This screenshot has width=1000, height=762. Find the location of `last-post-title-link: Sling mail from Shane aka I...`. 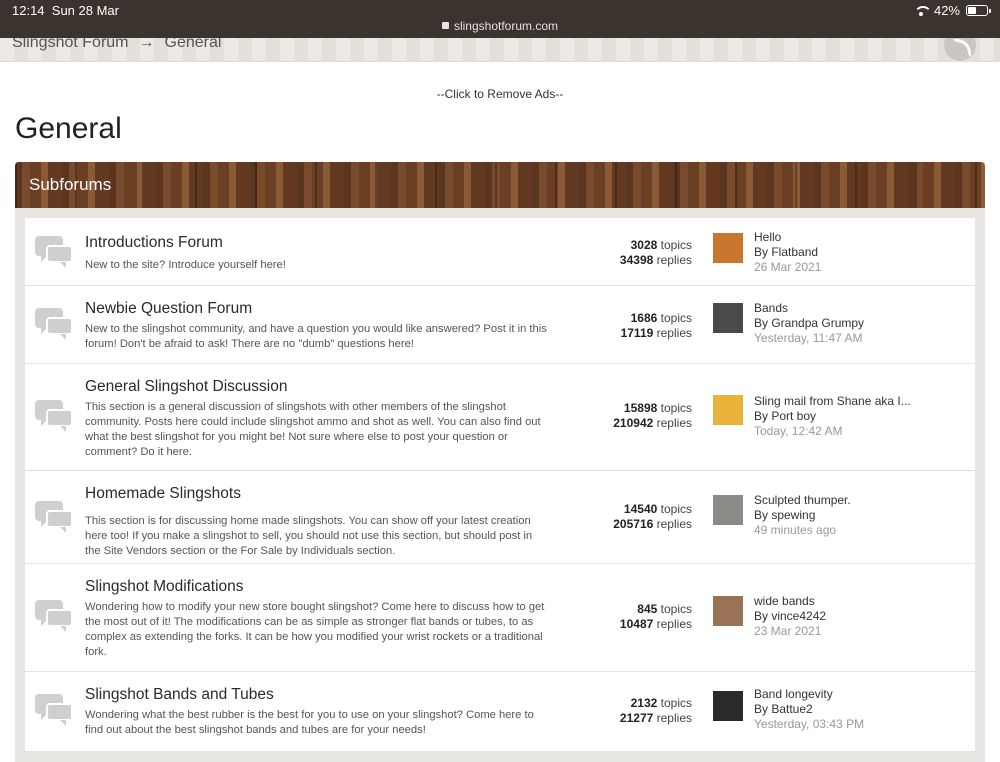

last-post-title-link: Sling mail from Shane aka I... is located at coordinates (861, 401).